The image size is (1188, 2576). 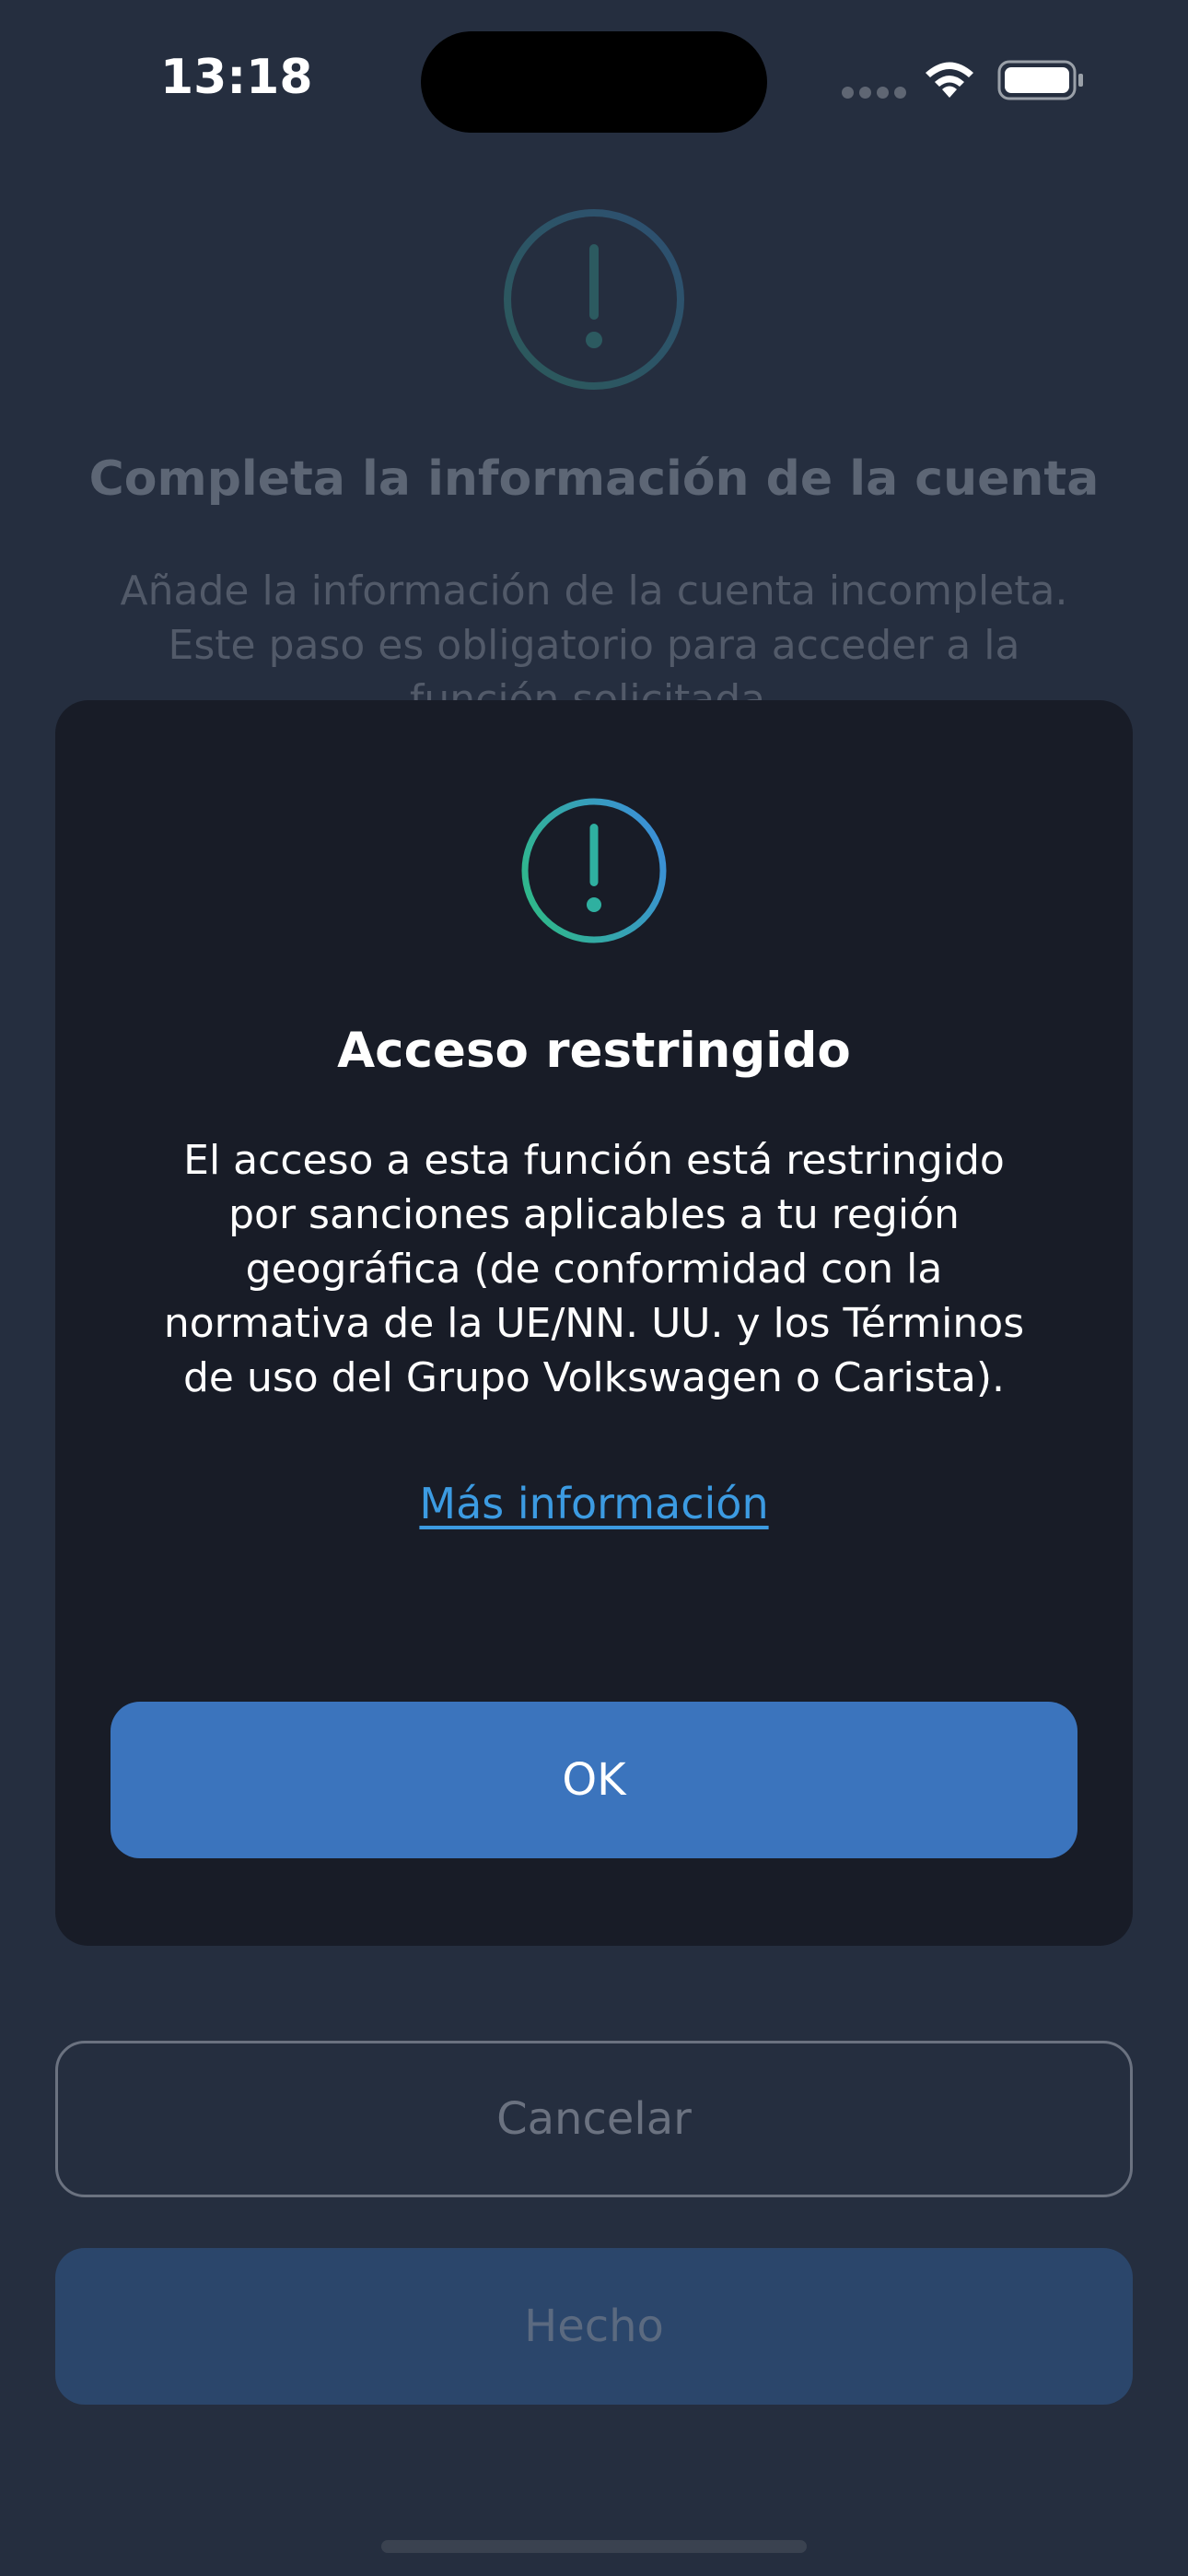 I want to click on wifi-icon, so click(x=949, y=80).